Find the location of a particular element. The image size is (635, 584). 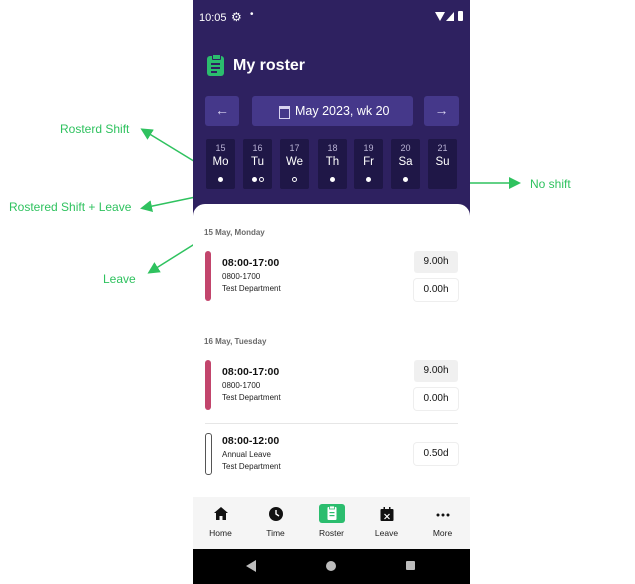

day-number: 15 is located at coordinates (220, 148).